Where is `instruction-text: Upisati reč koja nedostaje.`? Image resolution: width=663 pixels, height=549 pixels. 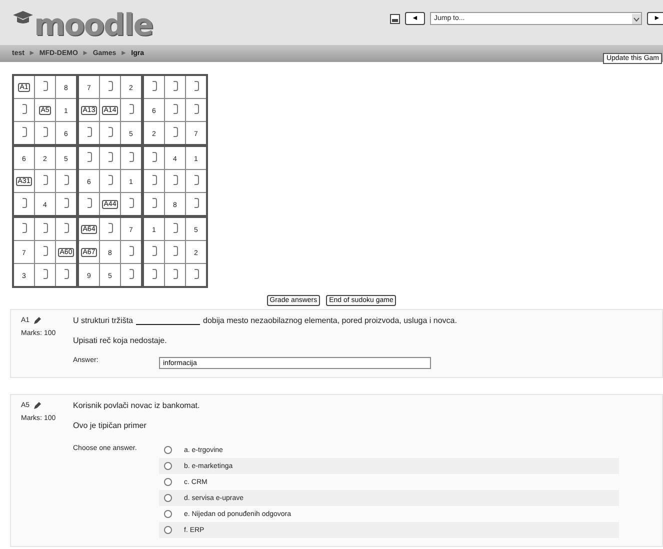 instruction-text: Upisati reč koja nedostaje. is located at coordinates (120, 340).